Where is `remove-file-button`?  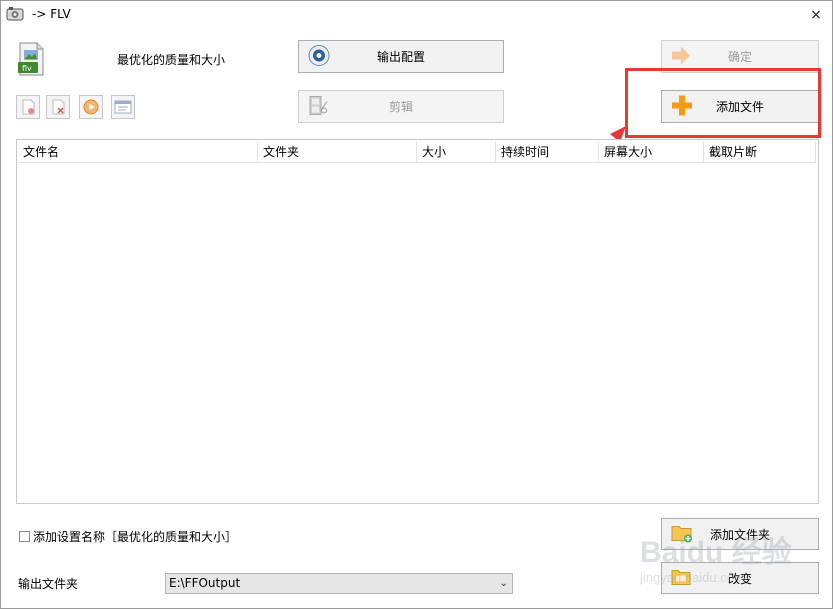 remove-file-button is located at coordinates (28, 107).